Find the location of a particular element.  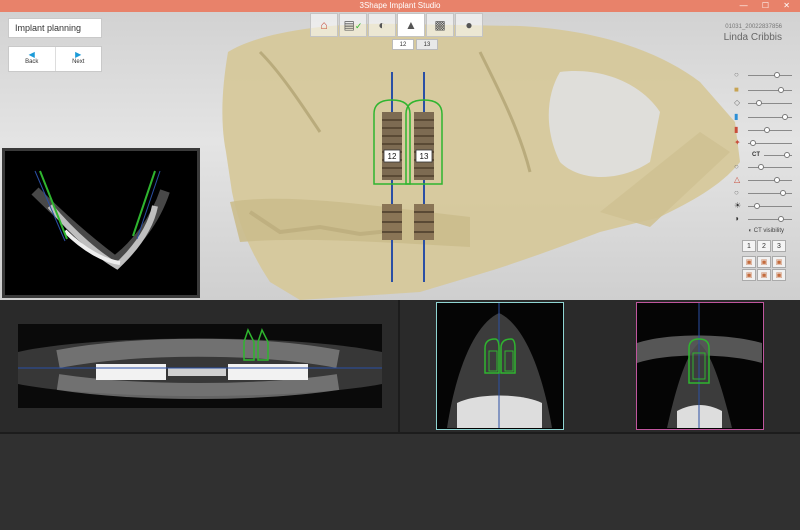

home-icon: ⌂ is located at coordinates (324, 25).